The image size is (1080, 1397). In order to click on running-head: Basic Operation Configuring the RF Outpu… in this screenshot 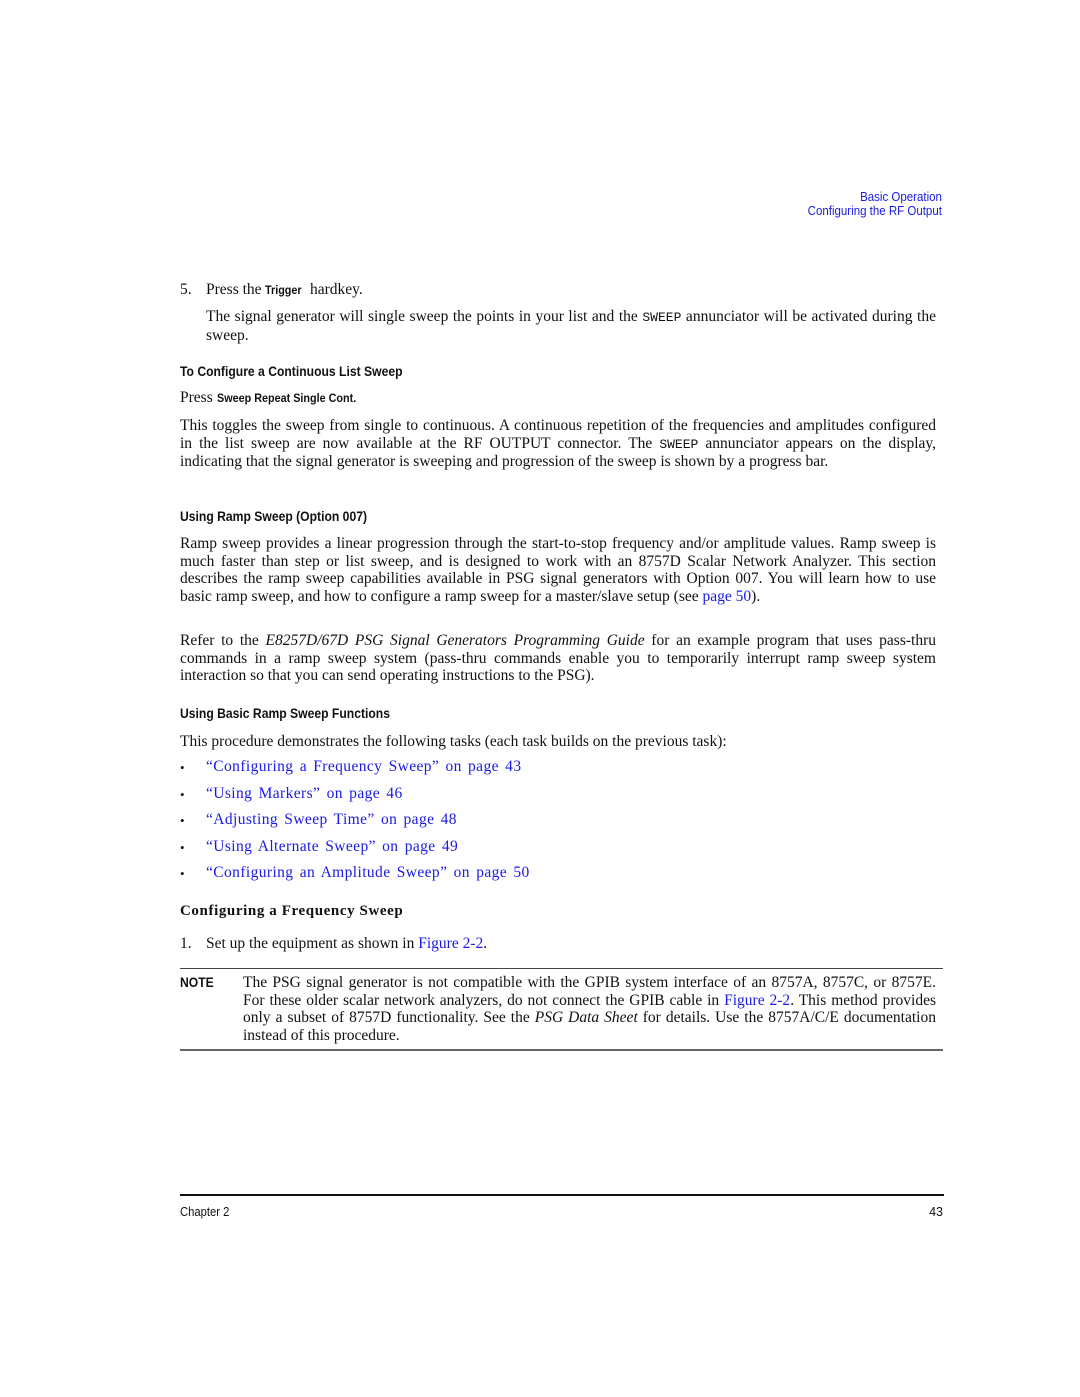, I will do `click(875, 204)`.